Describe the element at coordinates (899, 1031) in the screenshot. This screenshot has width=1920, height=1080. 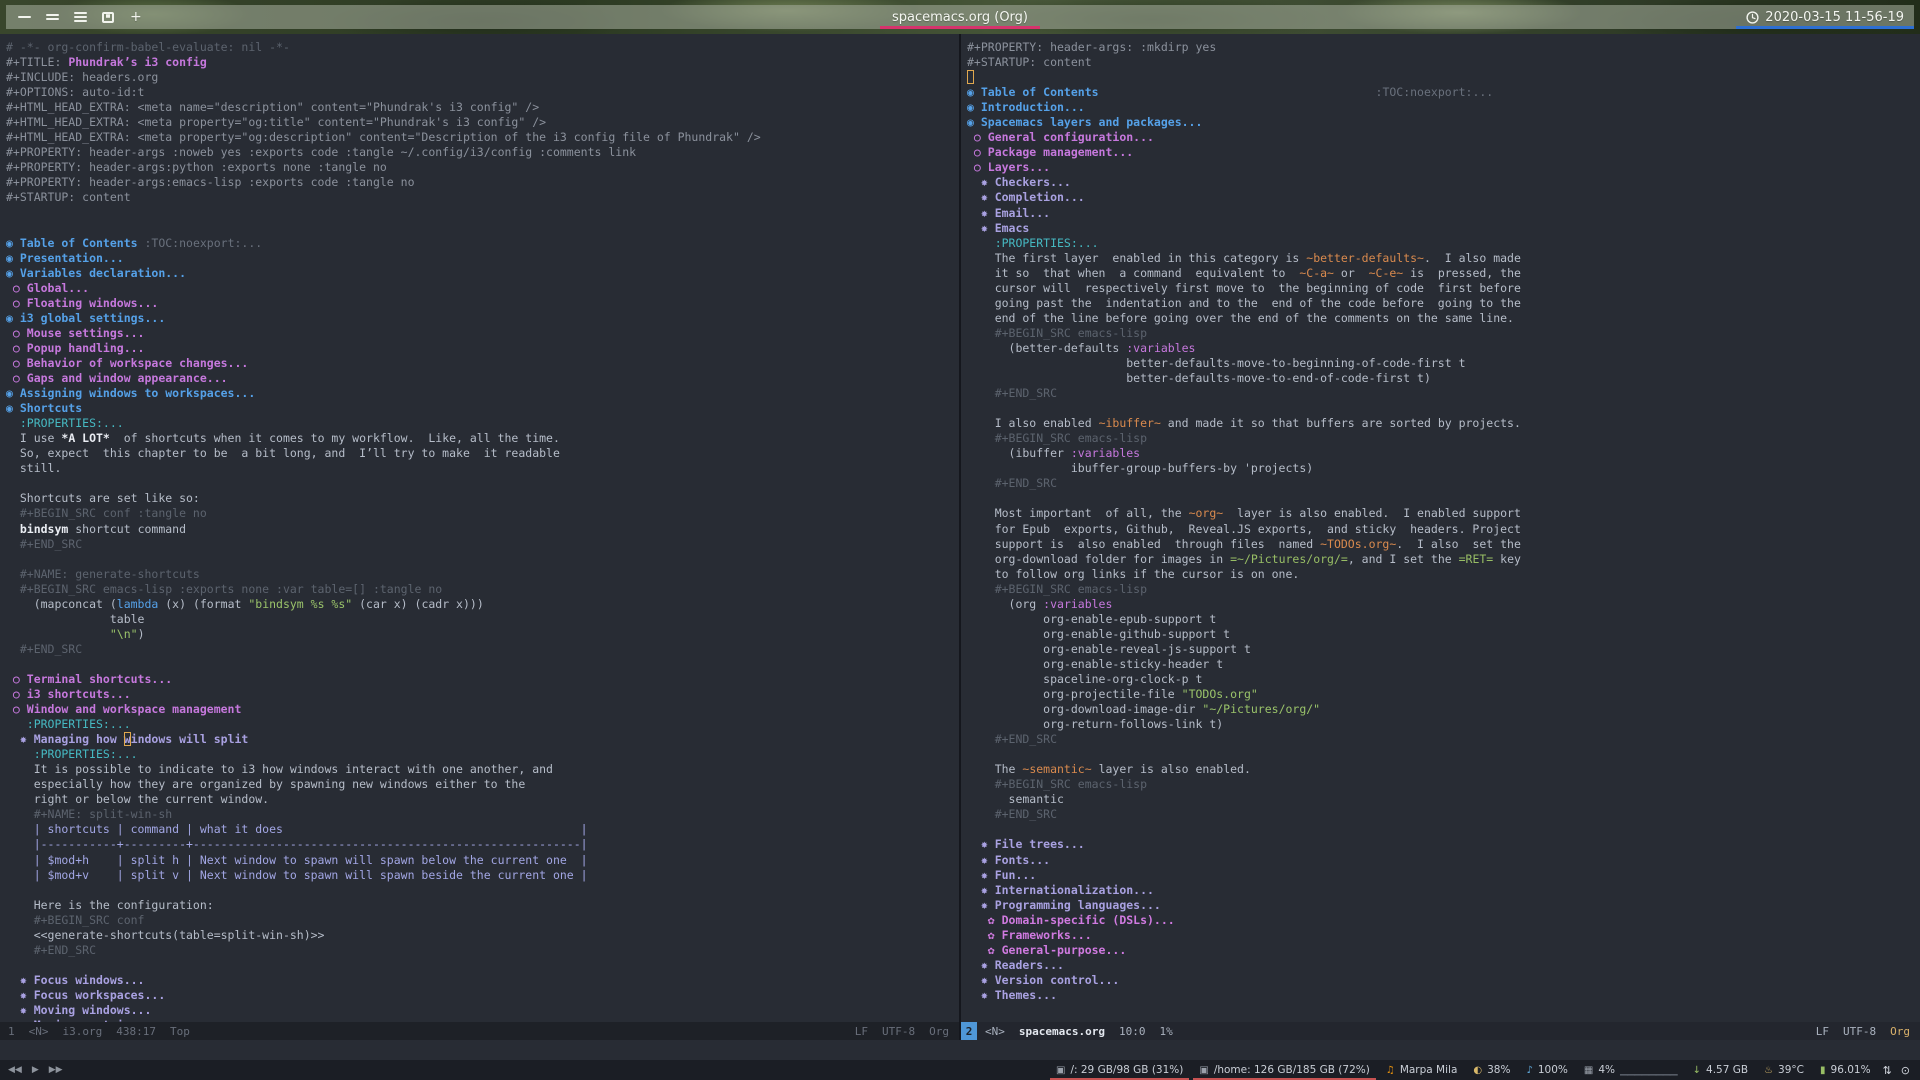
I see `encoding-indicator: UTF-8` at that location.